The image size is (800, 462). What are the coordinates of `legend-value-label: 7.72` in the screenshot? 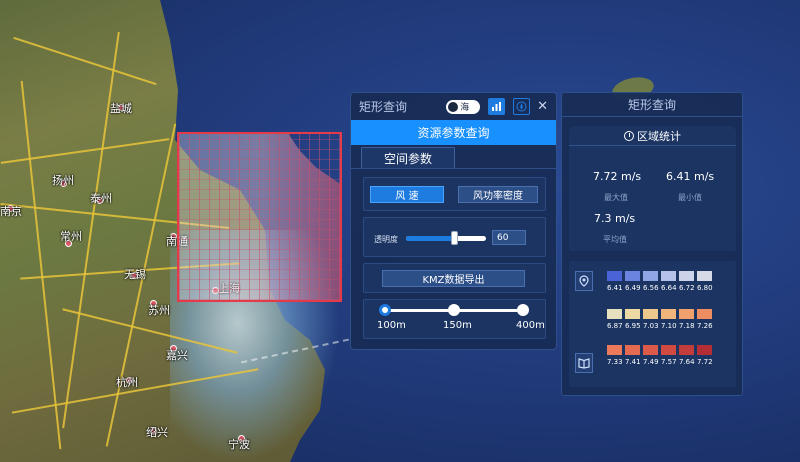 It's located at (705, 362).